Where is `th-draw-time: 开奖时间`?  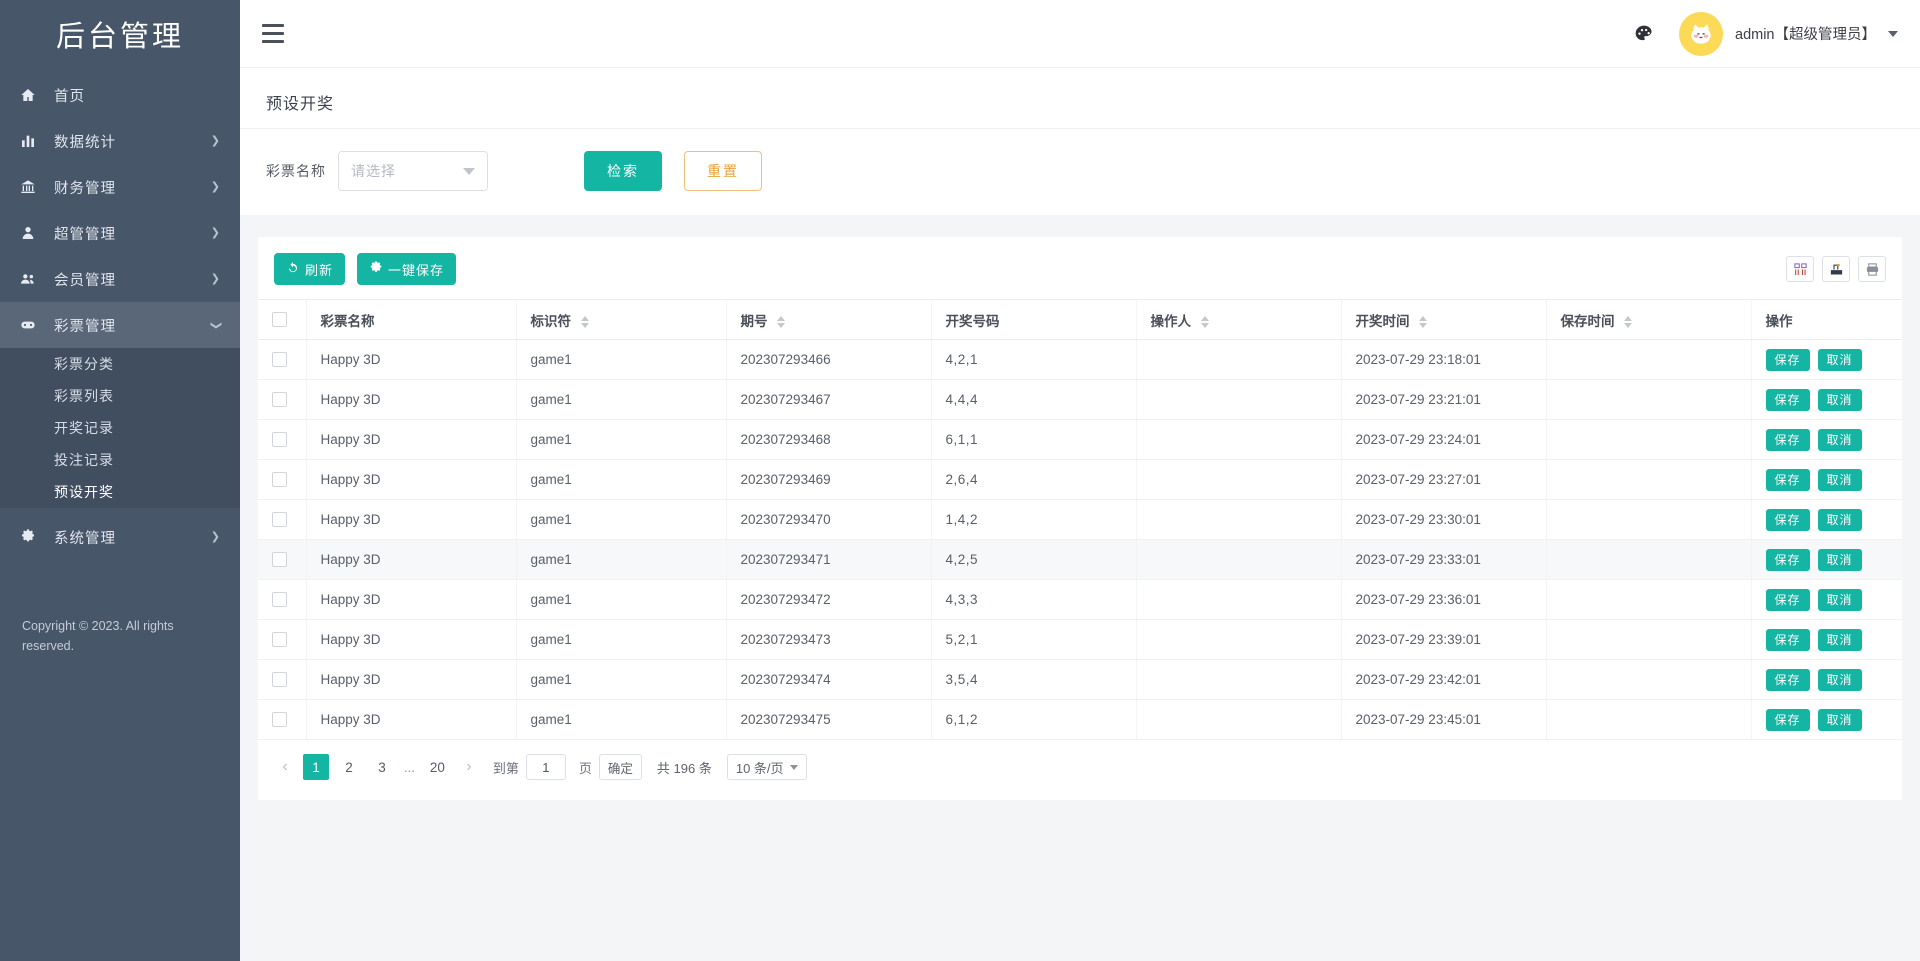 th-draw-time: 开奖时间 is located at coordinates (1444, 319).